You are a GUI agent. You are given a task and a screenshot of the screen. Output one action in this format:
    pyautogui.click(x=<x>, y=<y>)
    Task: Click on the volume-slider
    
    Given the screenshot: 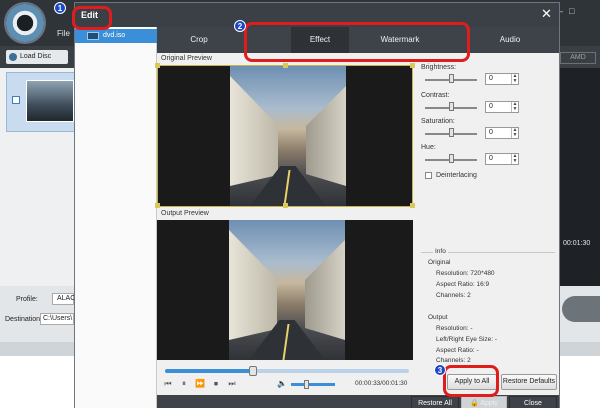 What is the action you would take?
    pyautogui.click(x=313, y=384)
    